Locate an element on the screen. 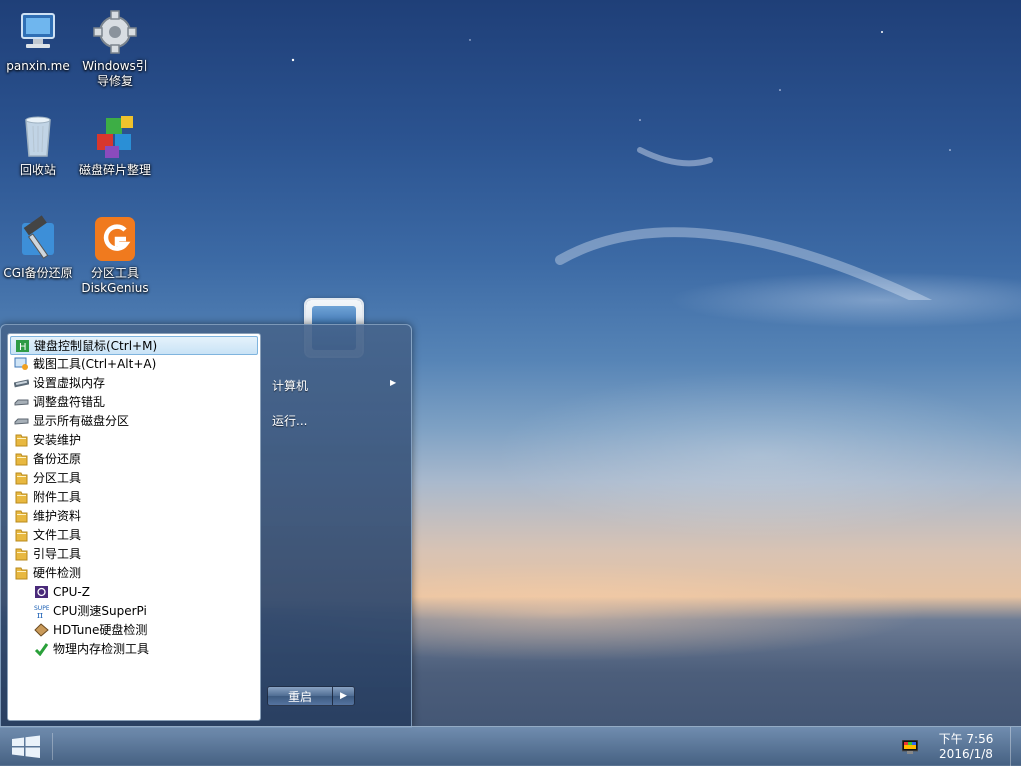 The image size is (1021, 766). show-desktop-button is located at coordinates (1015, 746).